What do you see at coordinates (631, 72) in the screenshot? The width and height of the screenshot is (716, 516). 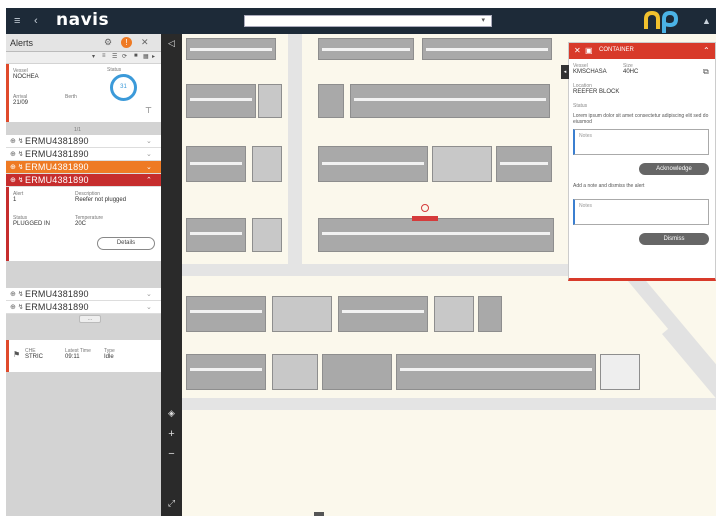 I see `size-value: 40HC` at bounding box center [631, 72].